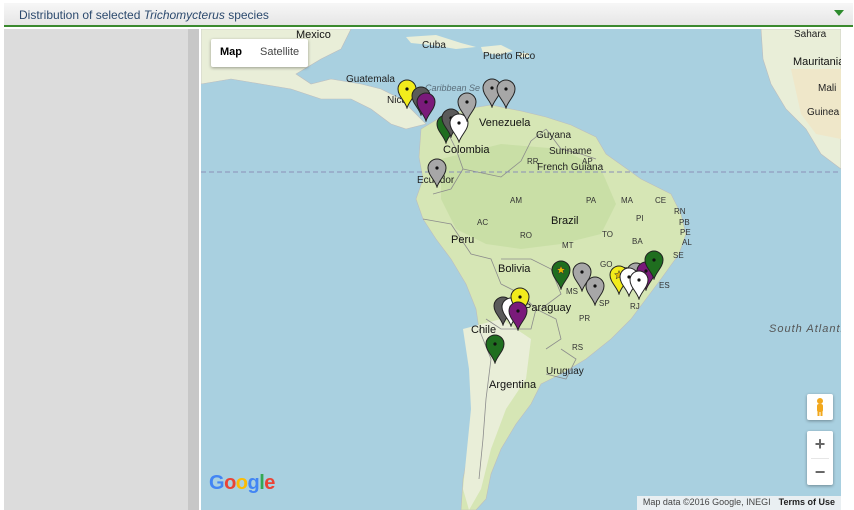 The height and width of the screenshot is (510, 854). Describe the element at coordinates (509, 56) in the screenshot. I see `label-puerto-rico: Puerto Rico` at that location.